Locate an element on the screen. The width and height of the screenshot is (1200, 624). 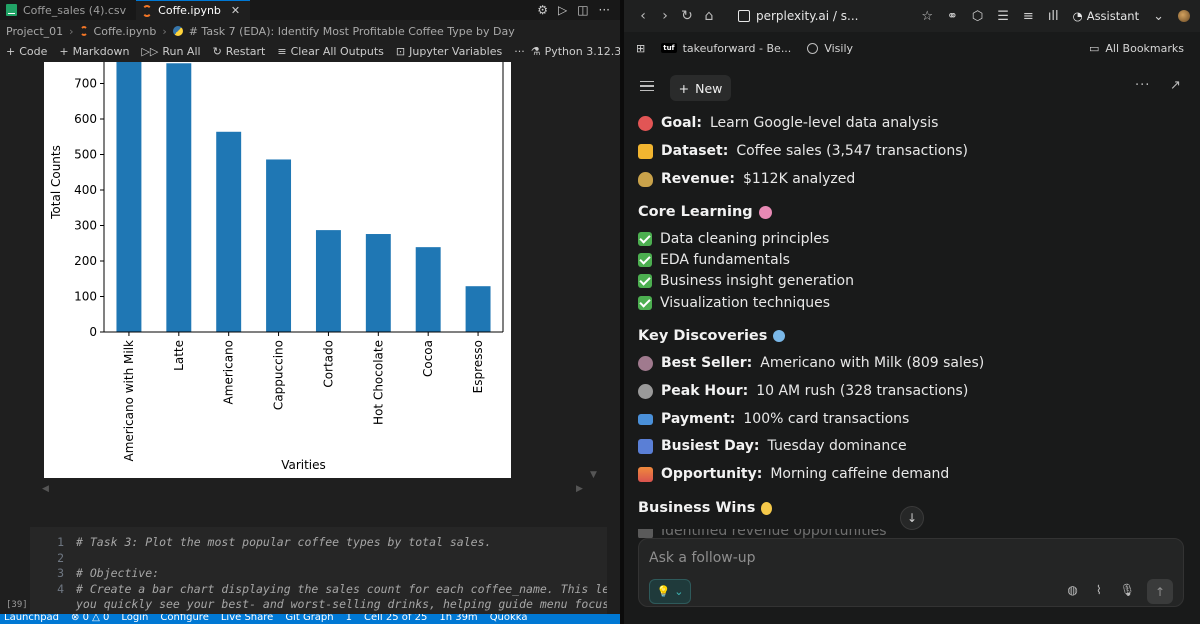
core-learning-heading: Core Learning is located at coordinates (705, 212).